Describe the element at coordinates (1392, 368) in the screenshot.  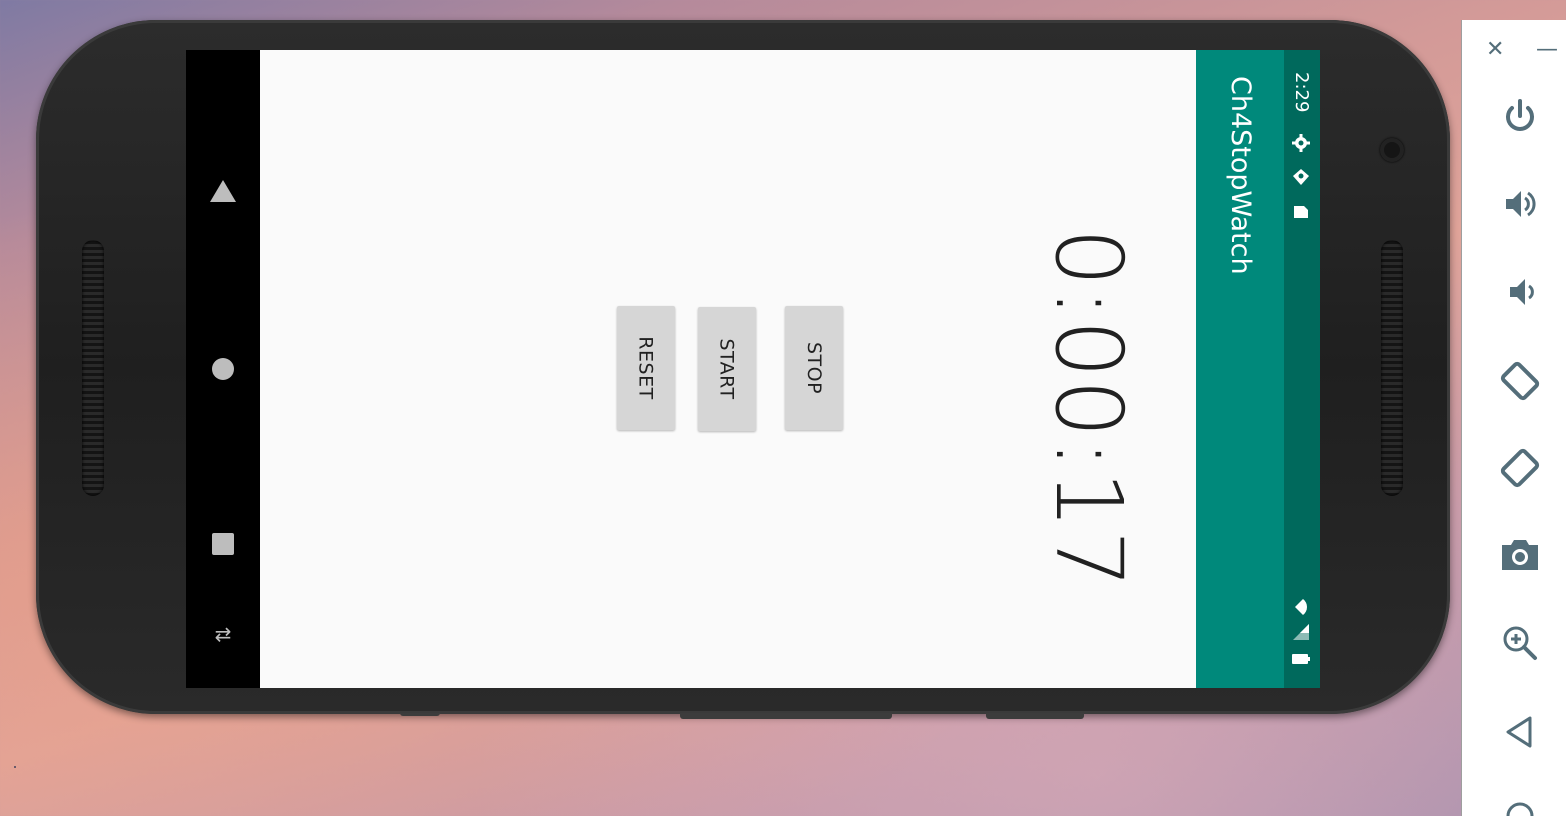
I see `phone-speaker-right` at that location.